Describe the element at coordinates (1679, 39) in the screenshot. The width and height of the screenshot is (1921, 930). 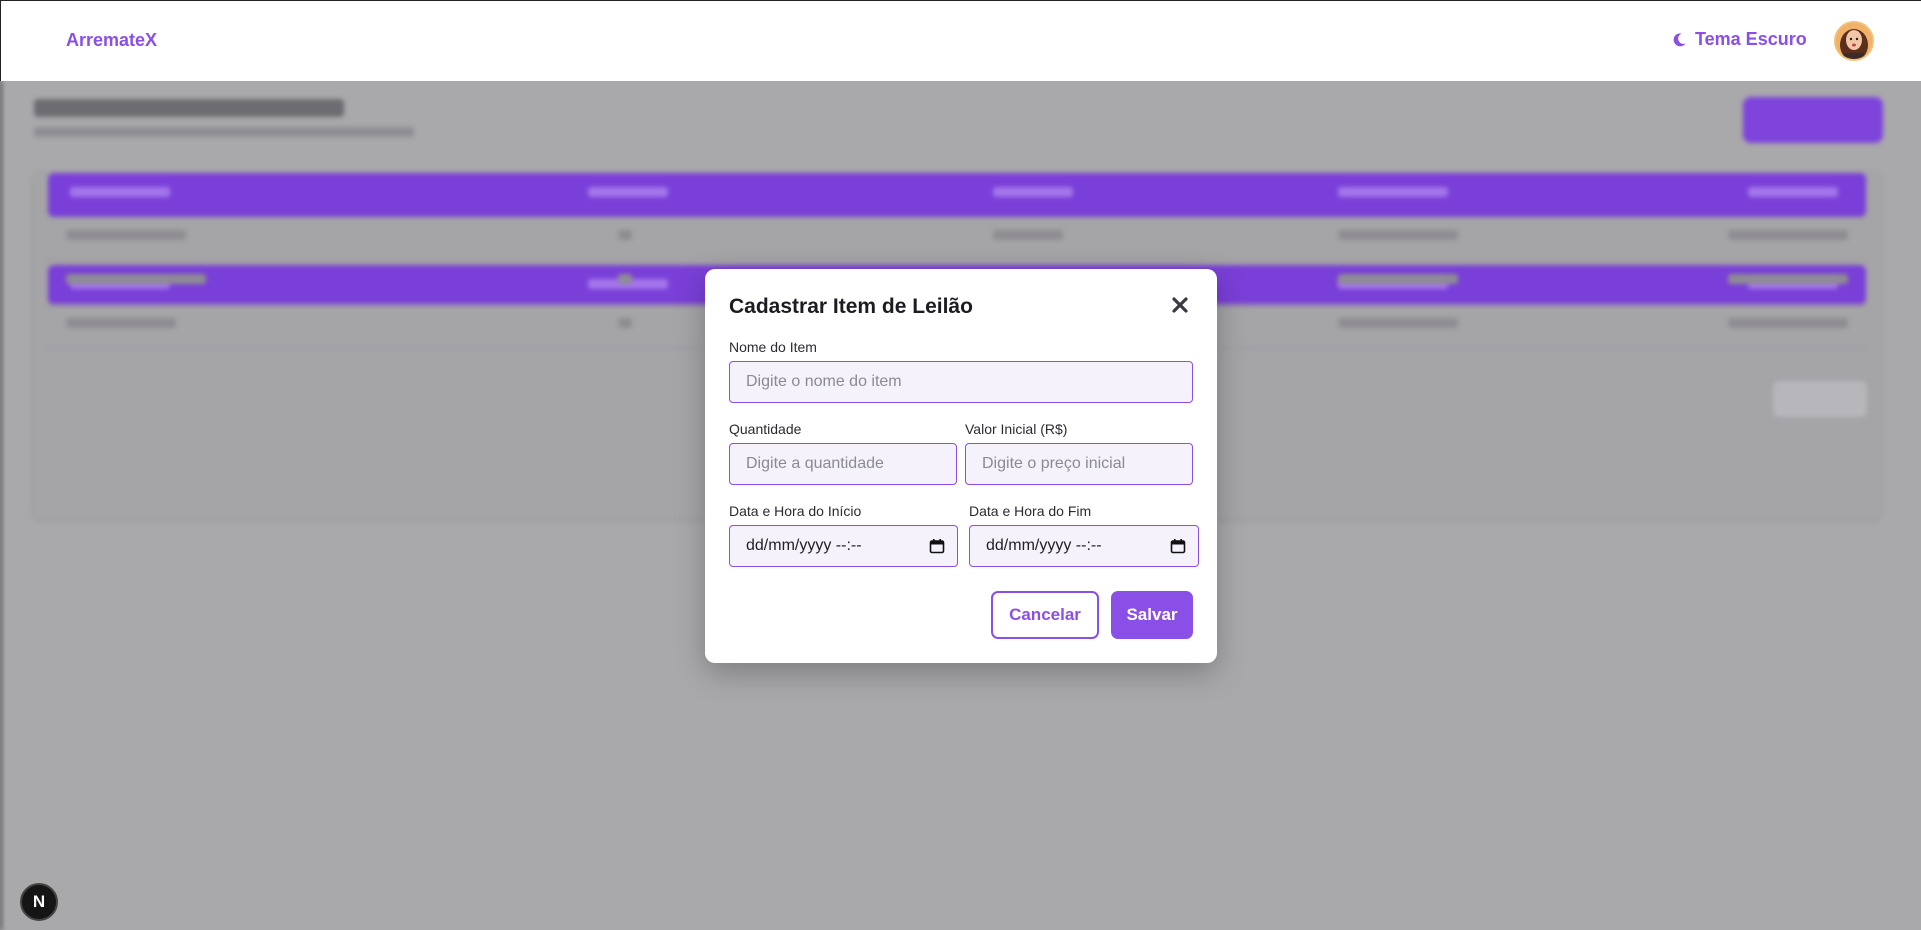
I see `moon-icon` at that location.